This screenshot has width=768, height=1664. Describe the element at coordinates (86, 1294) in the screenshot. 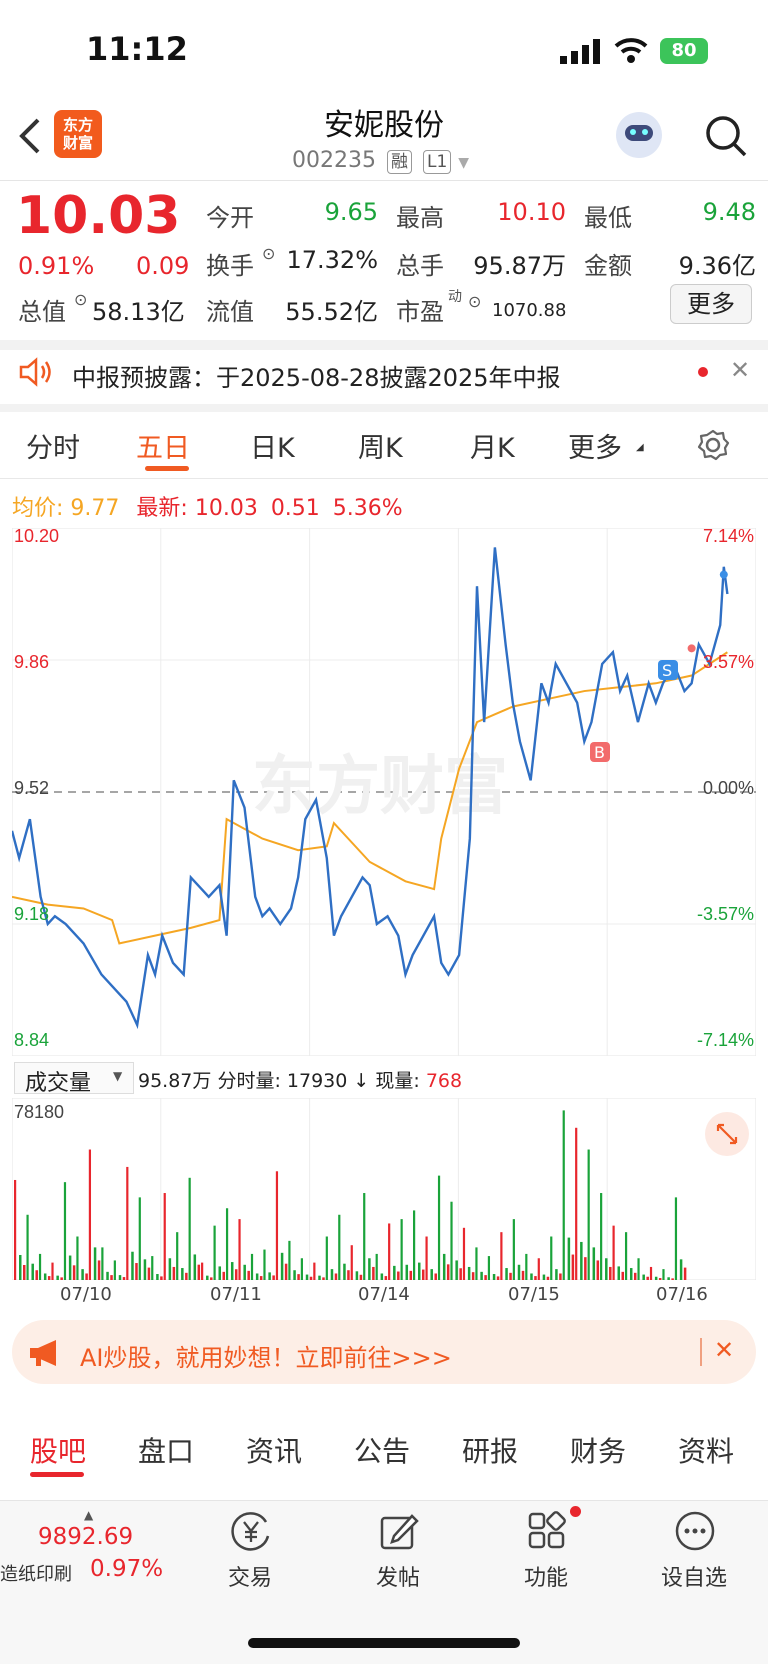

I see `x-axis-label: 07/10` at that location.